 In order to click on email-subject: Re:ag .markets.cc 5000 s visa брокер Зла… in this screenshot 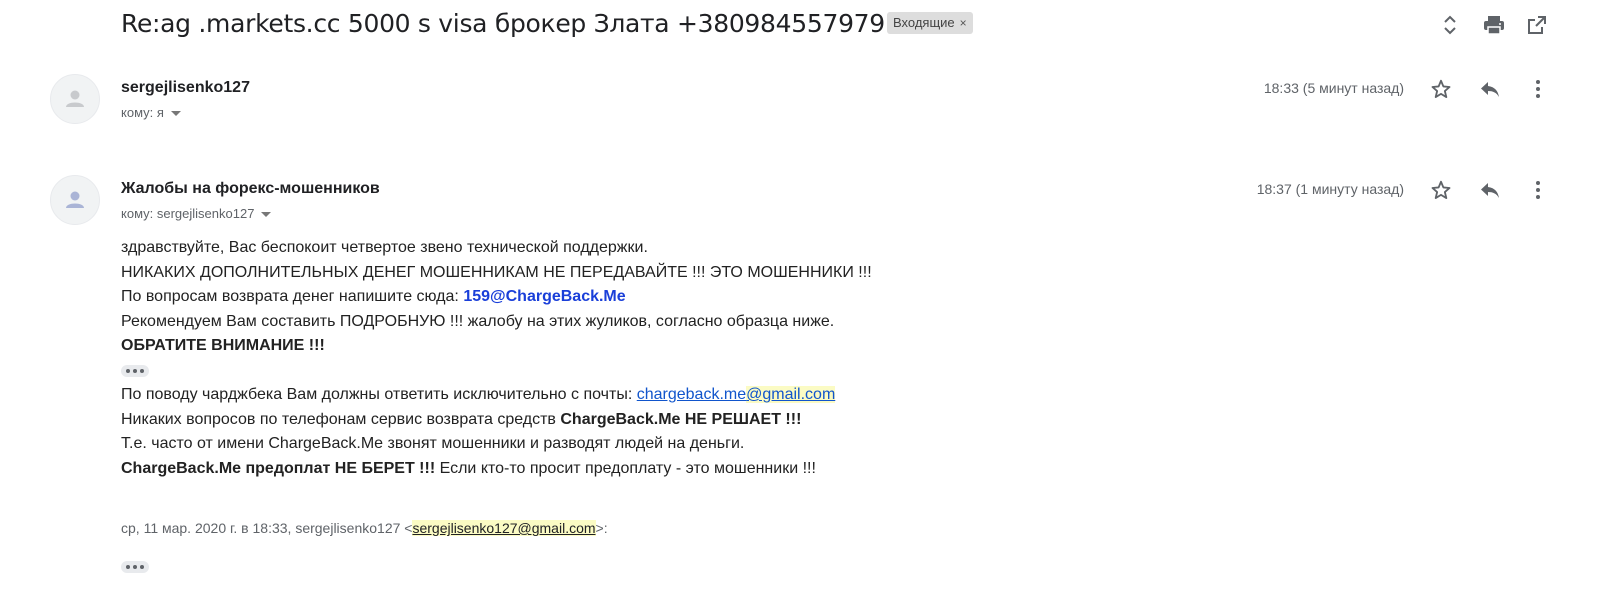, I will do `click(503, 23)`.